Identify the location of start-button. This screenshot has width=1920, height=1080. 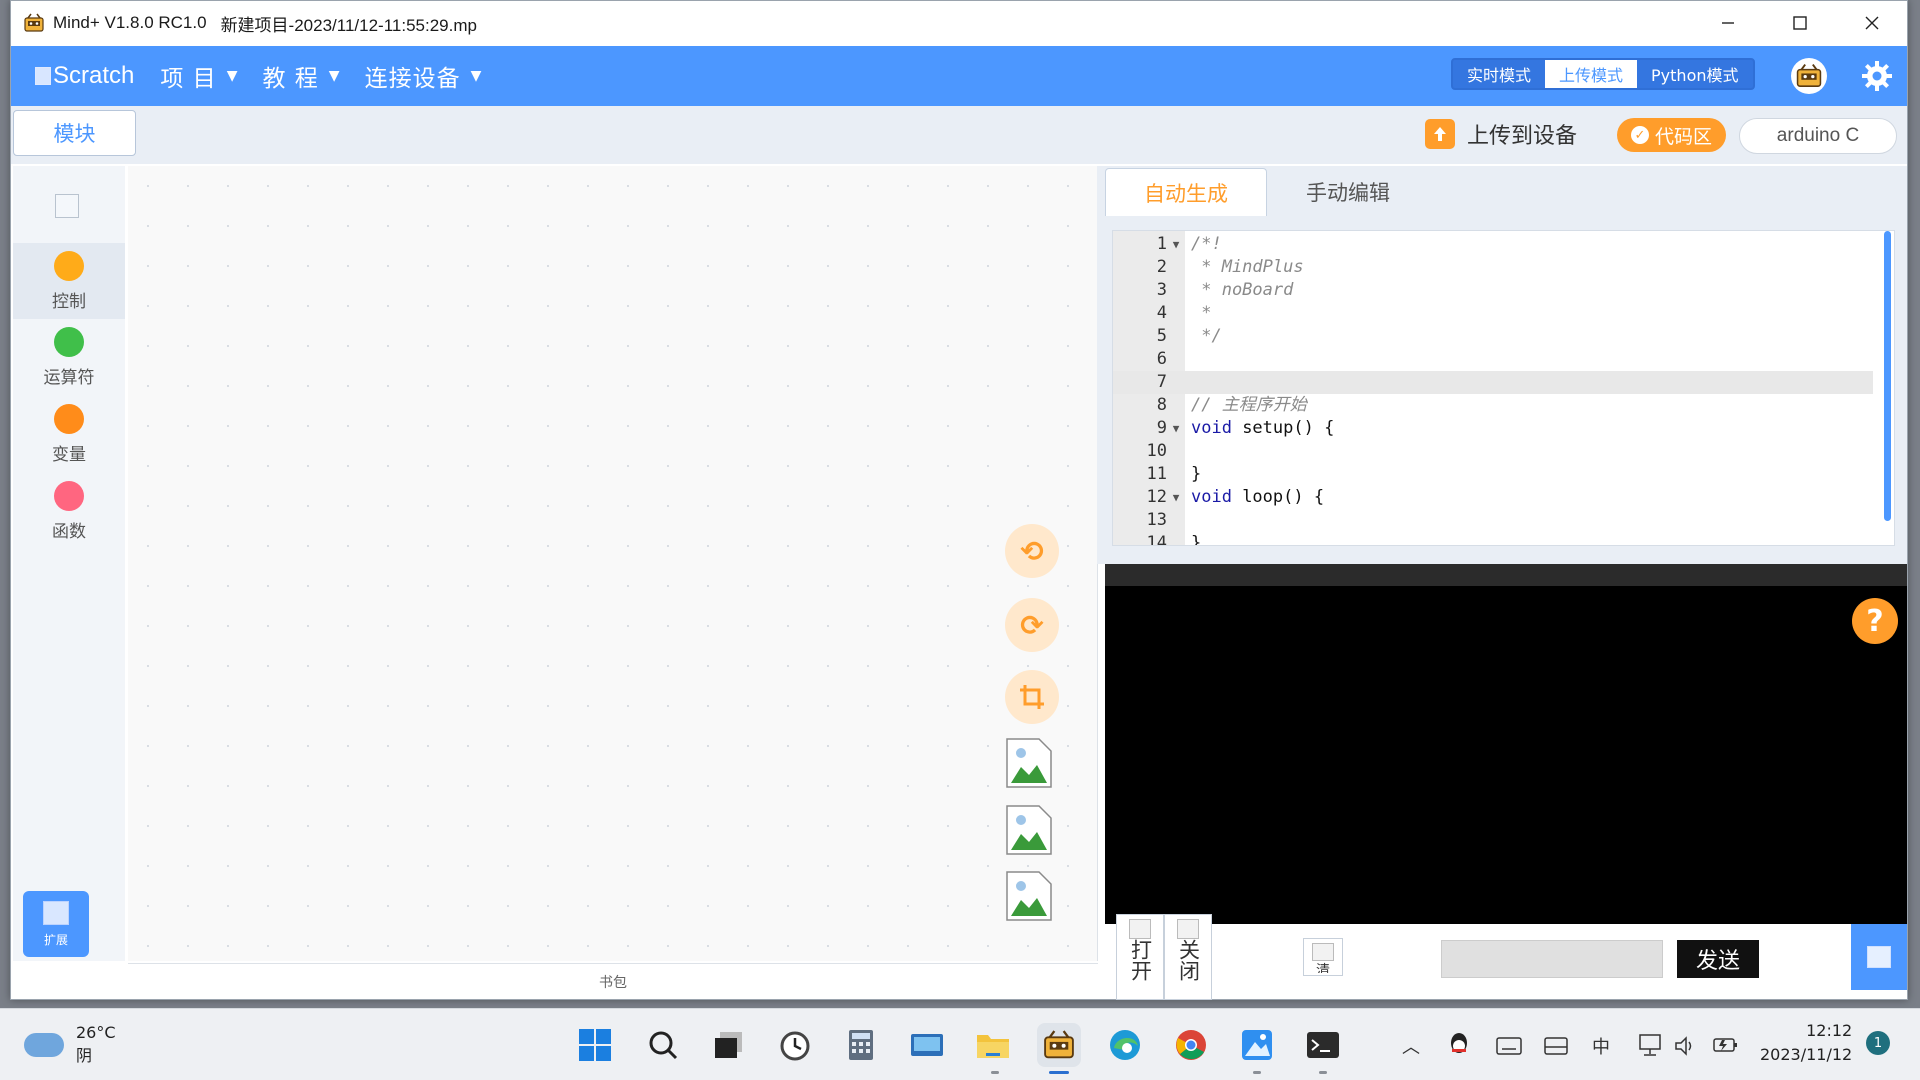
(595, 1045).